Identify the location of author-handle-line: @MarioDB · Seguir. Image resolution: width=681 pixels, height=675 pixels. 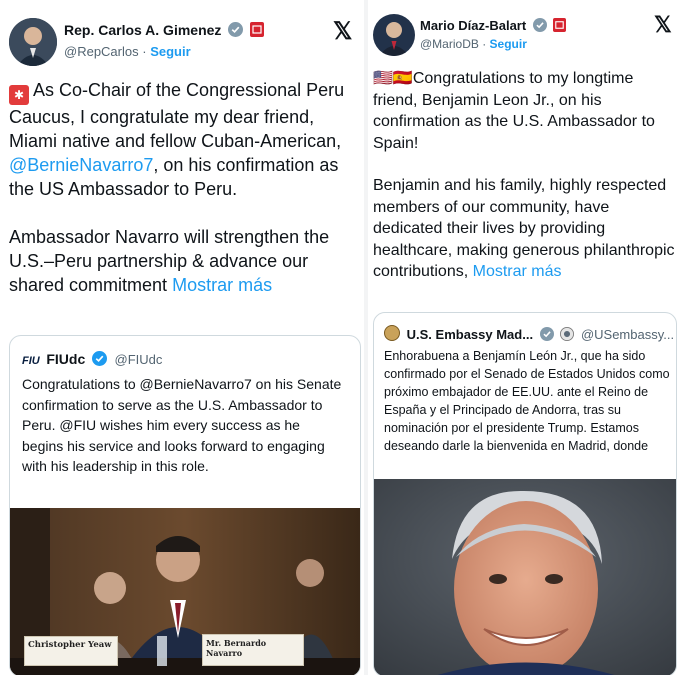
(473, 44).